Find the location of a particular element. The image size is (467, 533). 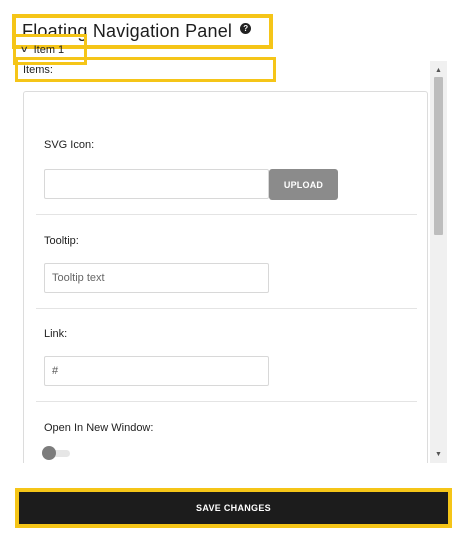

scrollbar-thumb is located at coordinates (438, 156).